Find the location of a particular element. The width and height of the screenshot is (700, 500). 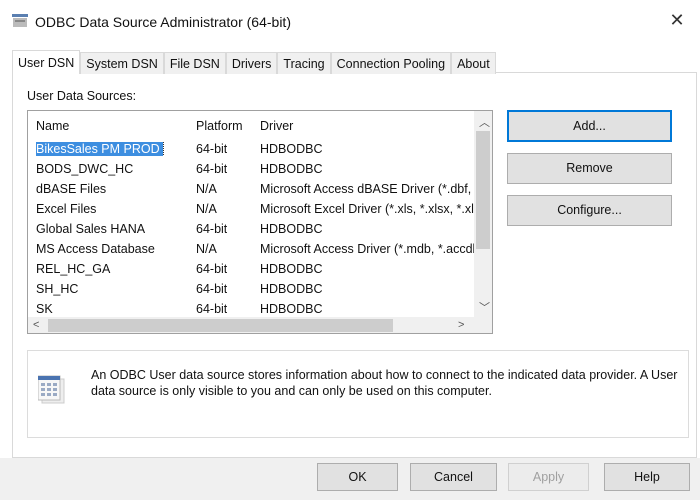

tab-tracing: Tracing is located at coordinates (304, 63).